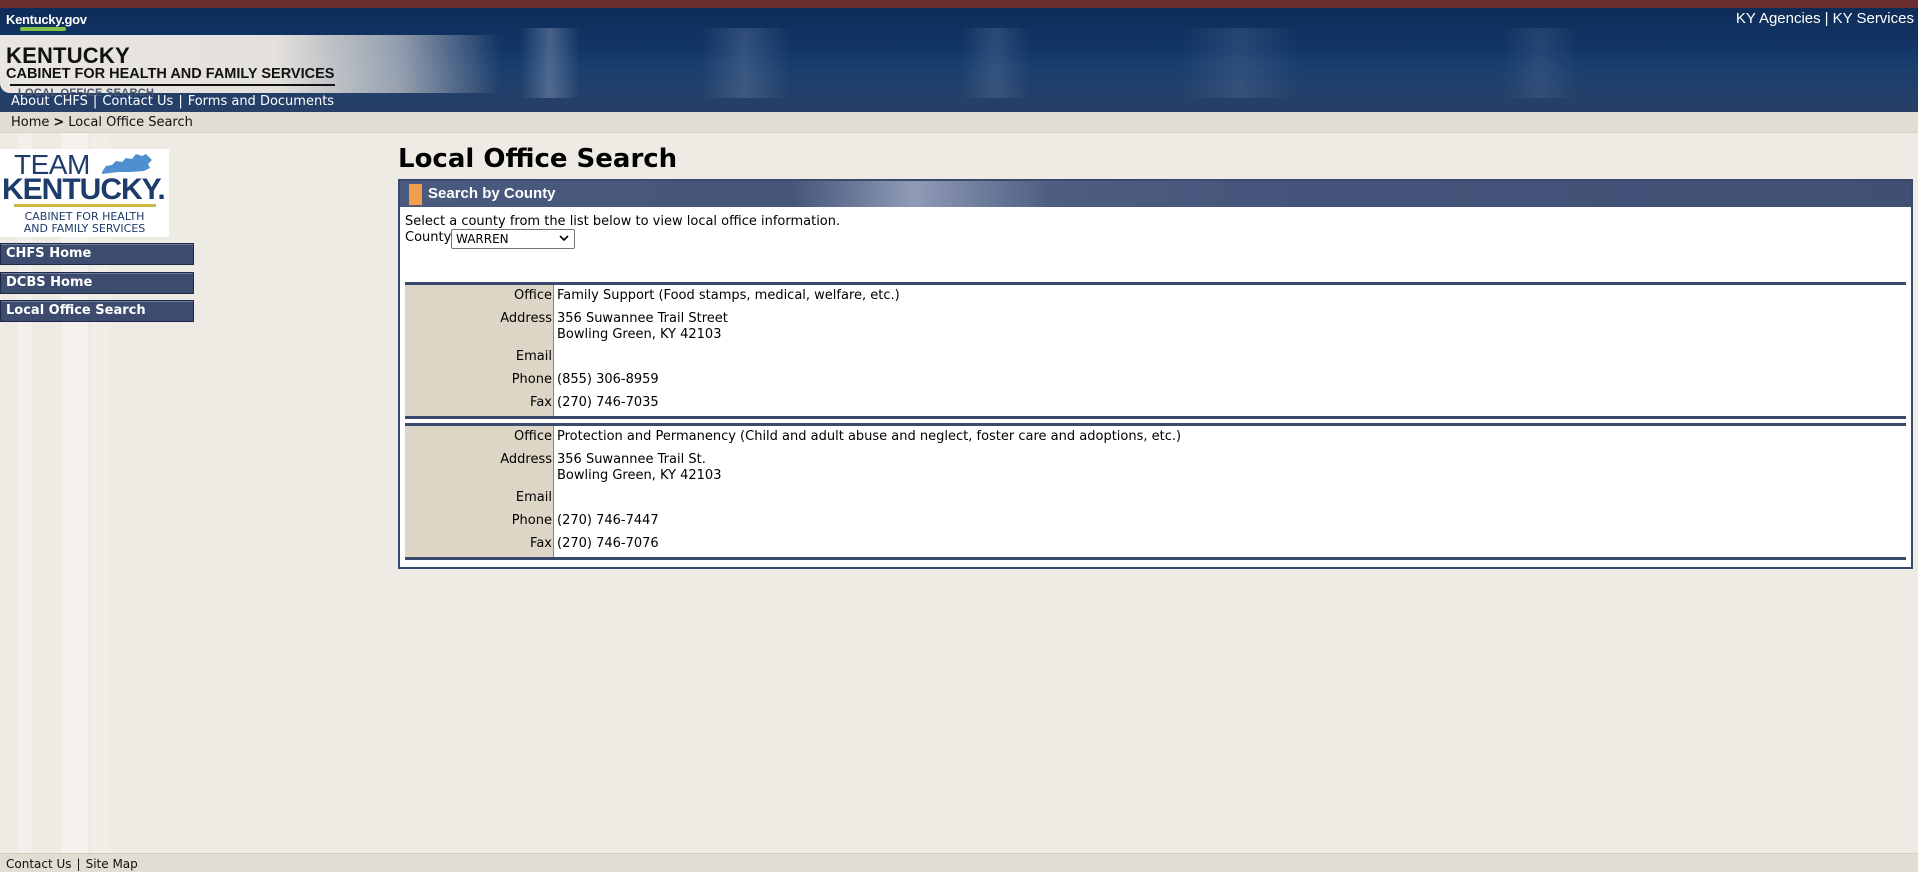 The height and width of the screenshot is (872, 1918). Describe the element at coordinates (564, 238) in the screenshot. I see `chevron-down-icon` at that location.